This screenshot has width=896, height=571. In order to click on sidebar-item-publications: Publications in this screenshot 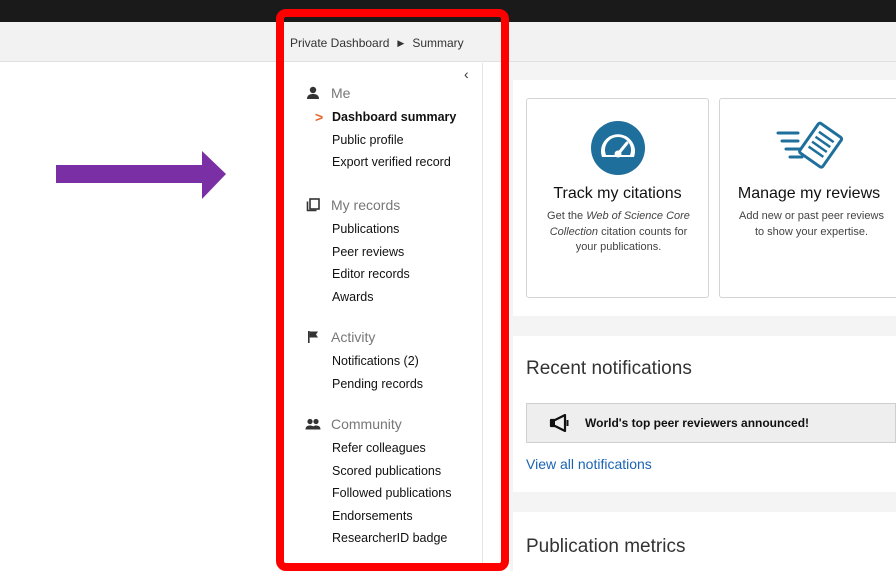, I will do `click(371, 229)`.